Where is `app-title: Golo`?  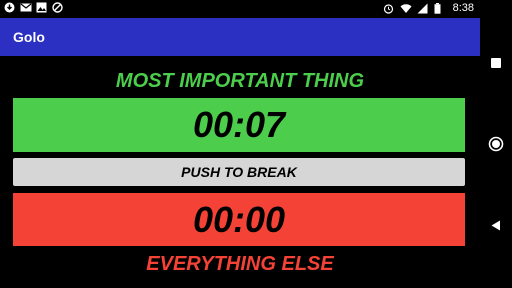
app-title: Golo is located at coordinates (29, 37).